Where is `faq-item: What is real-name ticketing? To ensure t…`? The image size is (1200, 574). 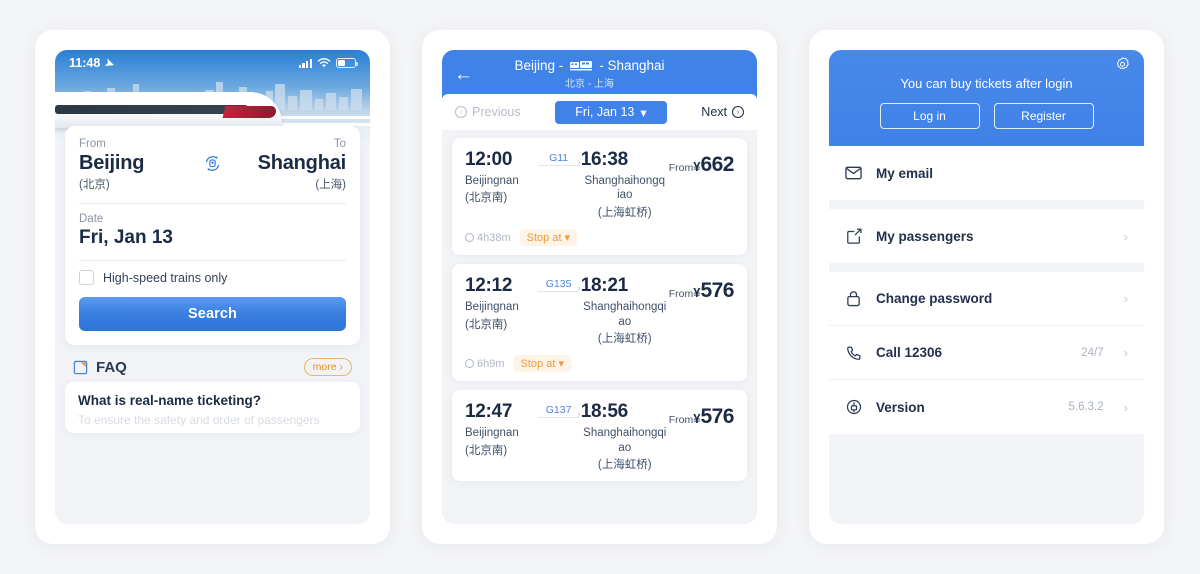 faq-item: What is real-name ticketing? To ensure t… is located at coordinates (212, 407).